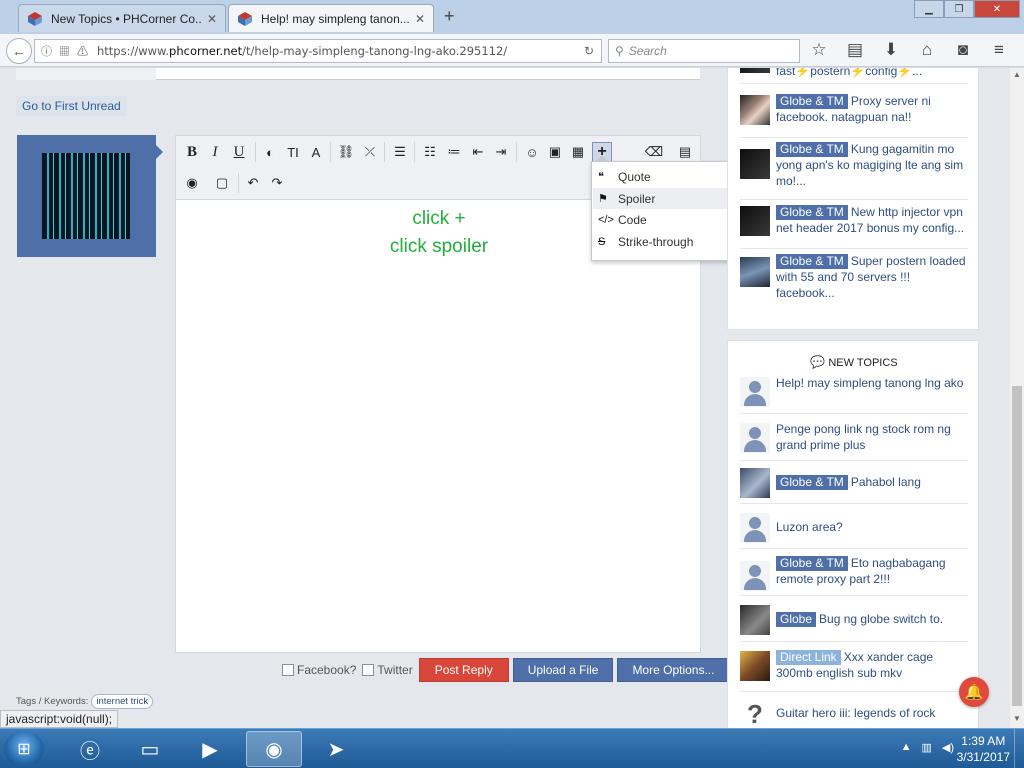 This screenshot has height=768, width=1024. I want to click on search-placeholder: Search, so click(647, 51).